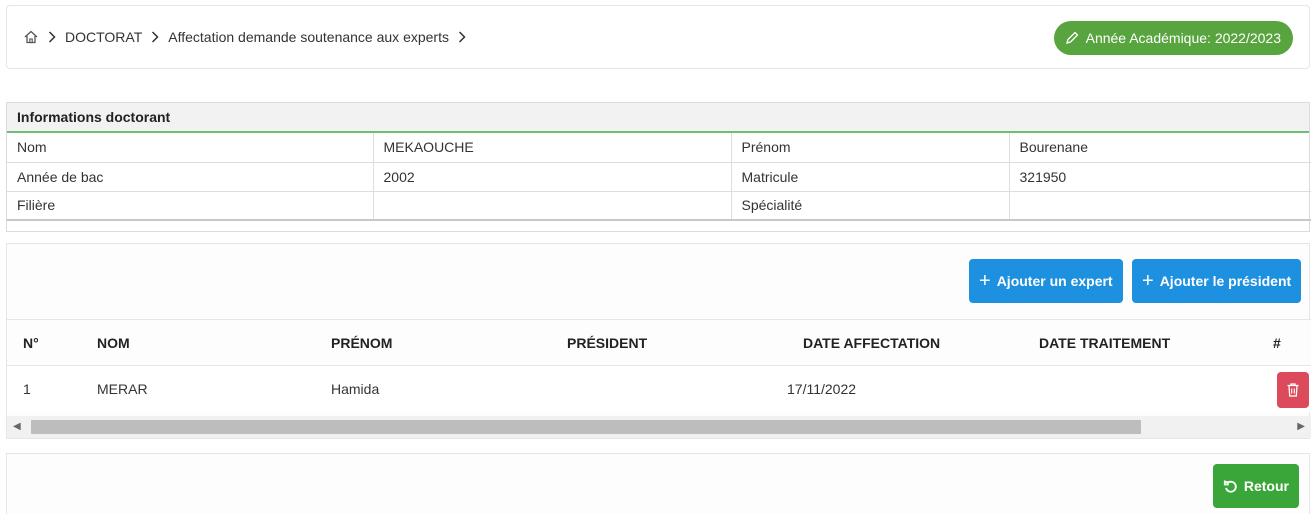  Describe the element at coordinates (607, 343) in the screenshot. I see `column-header-president: PRÉSIDENT` at that location.